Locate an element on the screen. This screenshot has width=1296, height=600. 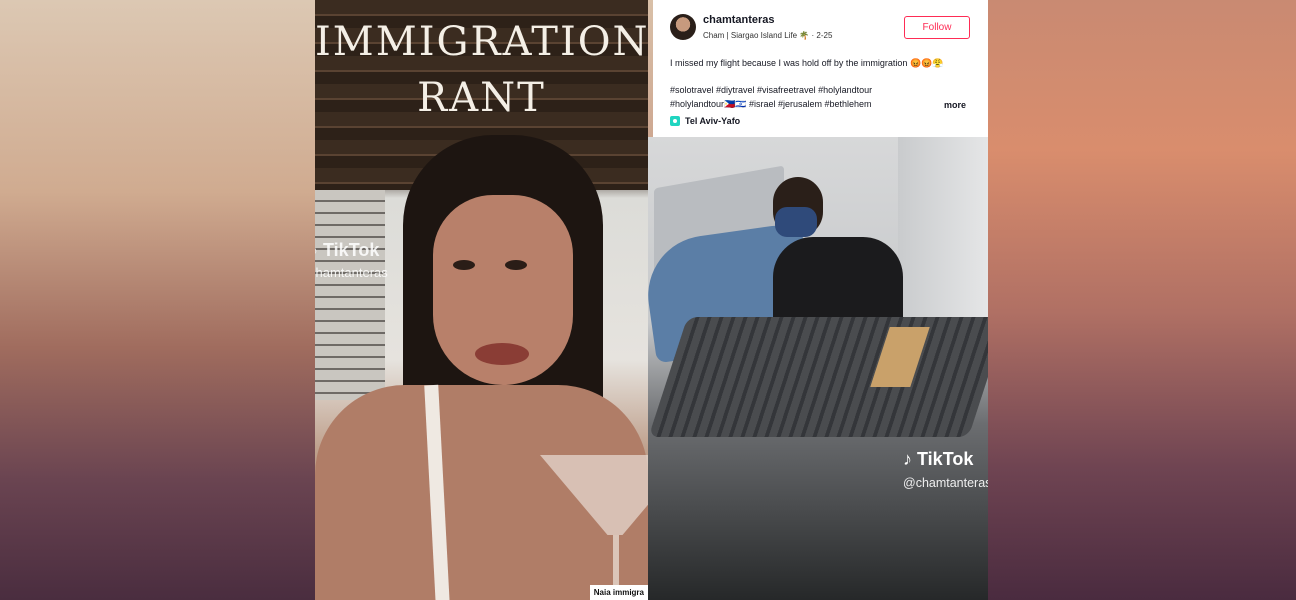
background-building is located at coordinates (350, 295).